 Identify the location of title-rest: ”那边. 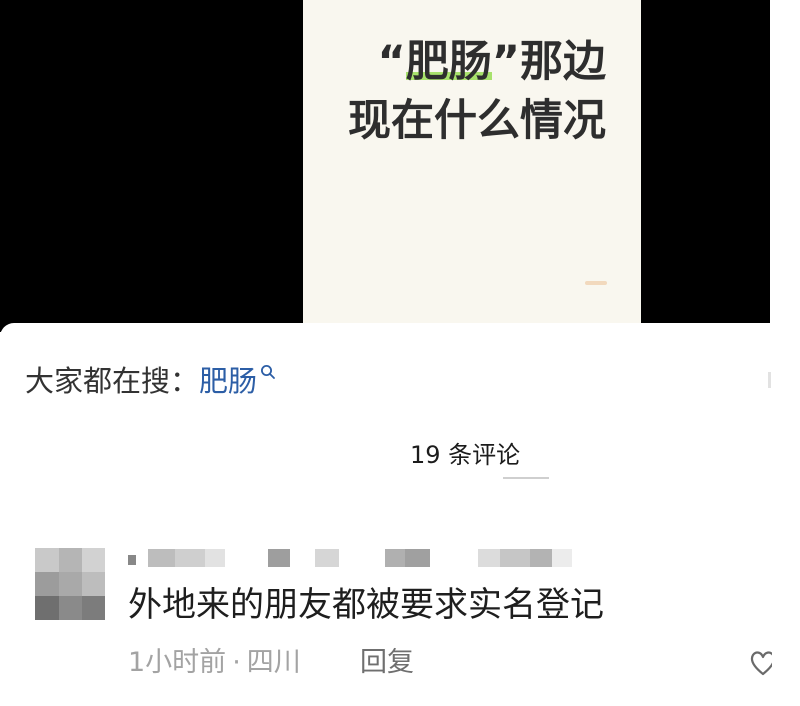
(548, 62).